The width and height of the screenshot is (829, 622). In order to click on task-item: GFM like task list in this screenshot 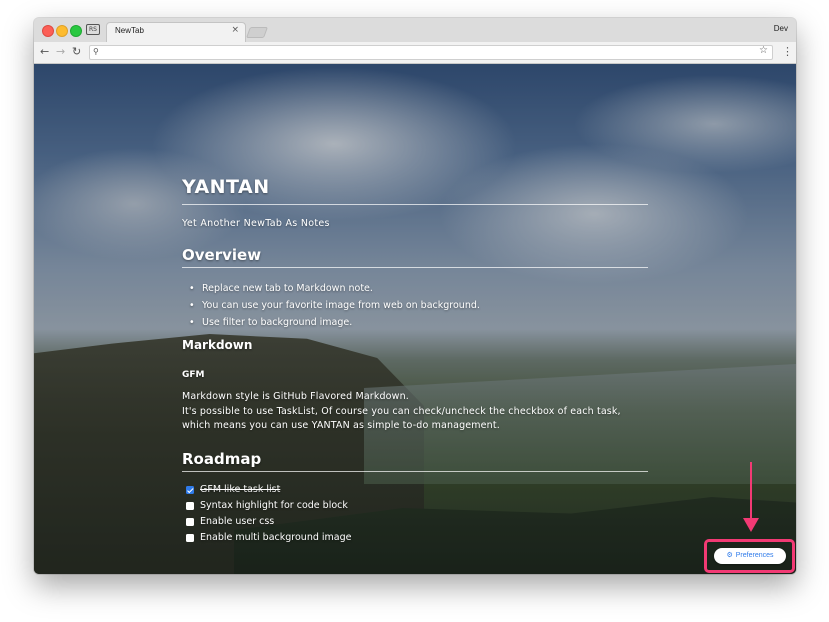, I will do `click(268, 490)`.